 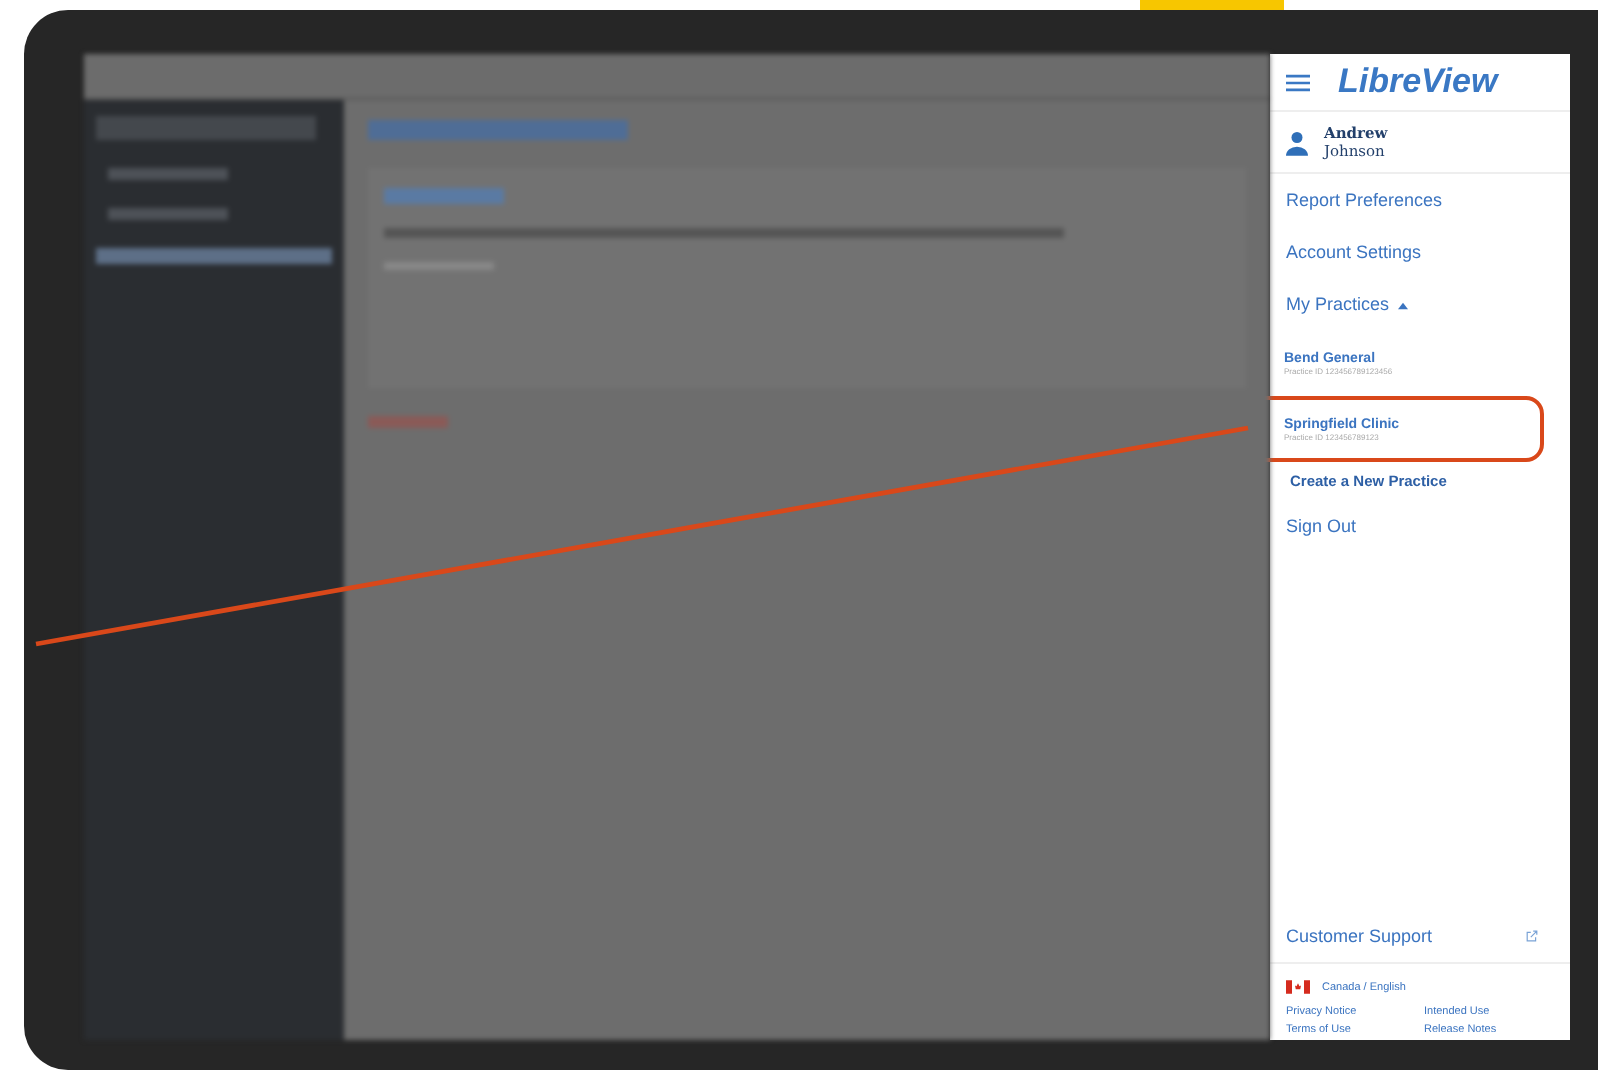 I want to click on sign-out-link: Sign Out, so click(x=1420, y=526).